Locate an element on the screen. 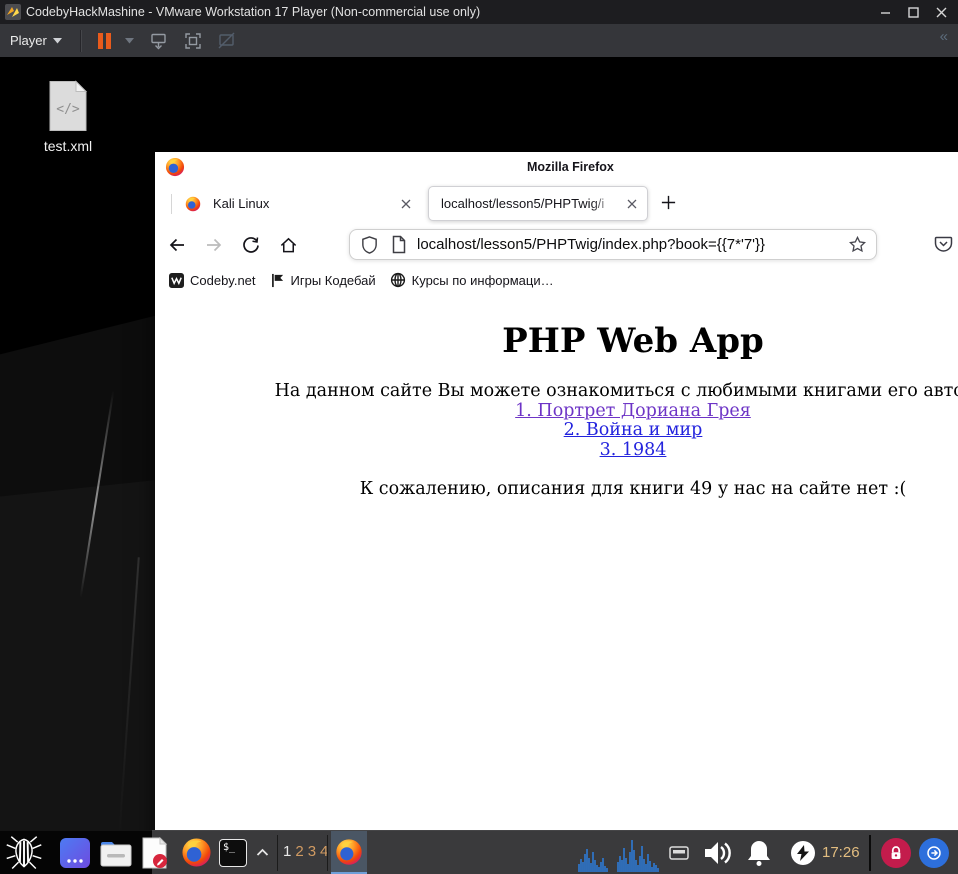 Image resolution: width=958 pixels, height=874 pixels. lock-screen-button is located at coordinates (896, 853).